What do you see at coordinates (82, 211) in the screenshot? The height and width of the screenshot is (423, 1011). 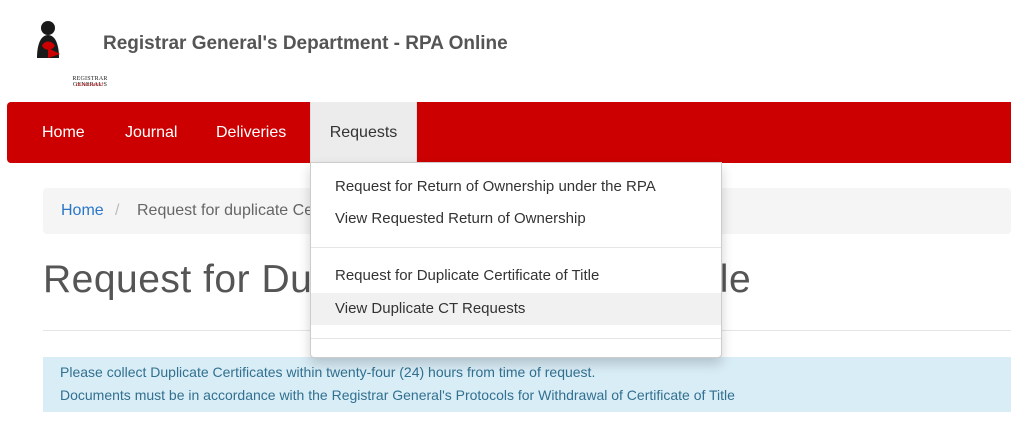 I see `breadcrumb-home-link: Home` at bounding box center [82, 211].